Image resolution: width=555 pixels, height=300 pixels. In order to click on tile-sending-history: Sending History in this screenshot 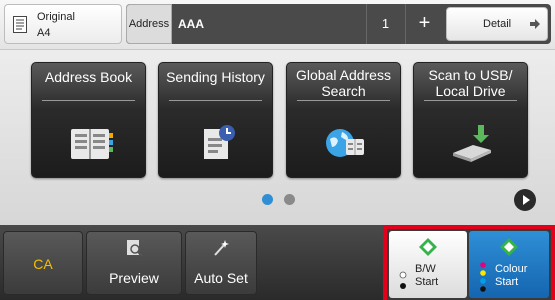, I will do `click(215, 120)`.